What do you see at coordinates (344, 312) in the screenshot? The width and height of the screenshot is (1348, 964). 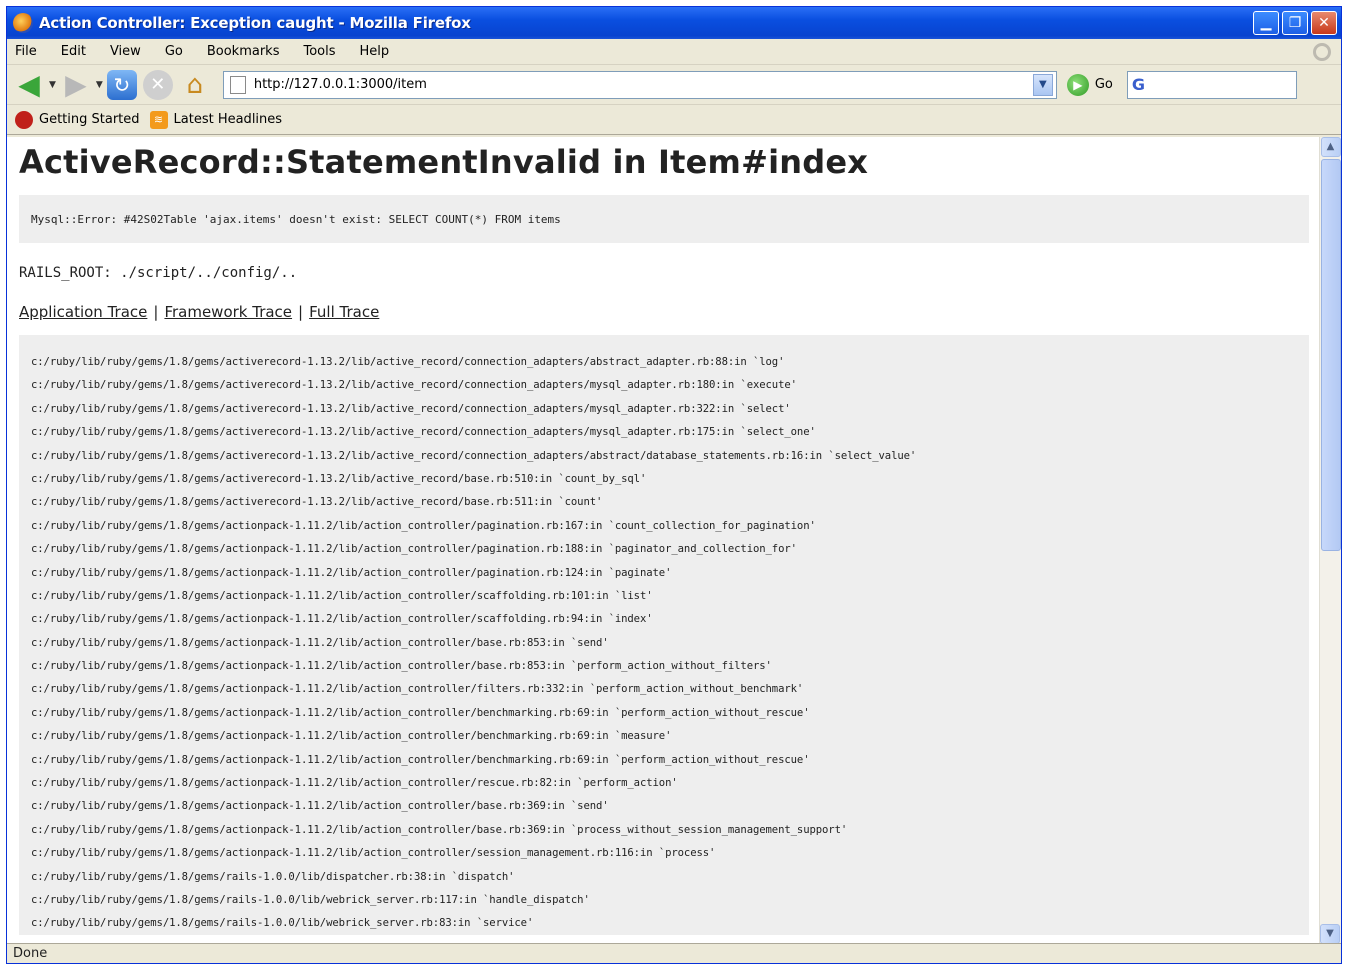 I see `full-trace-link: Full Trace` at bounding box center [344, 312].